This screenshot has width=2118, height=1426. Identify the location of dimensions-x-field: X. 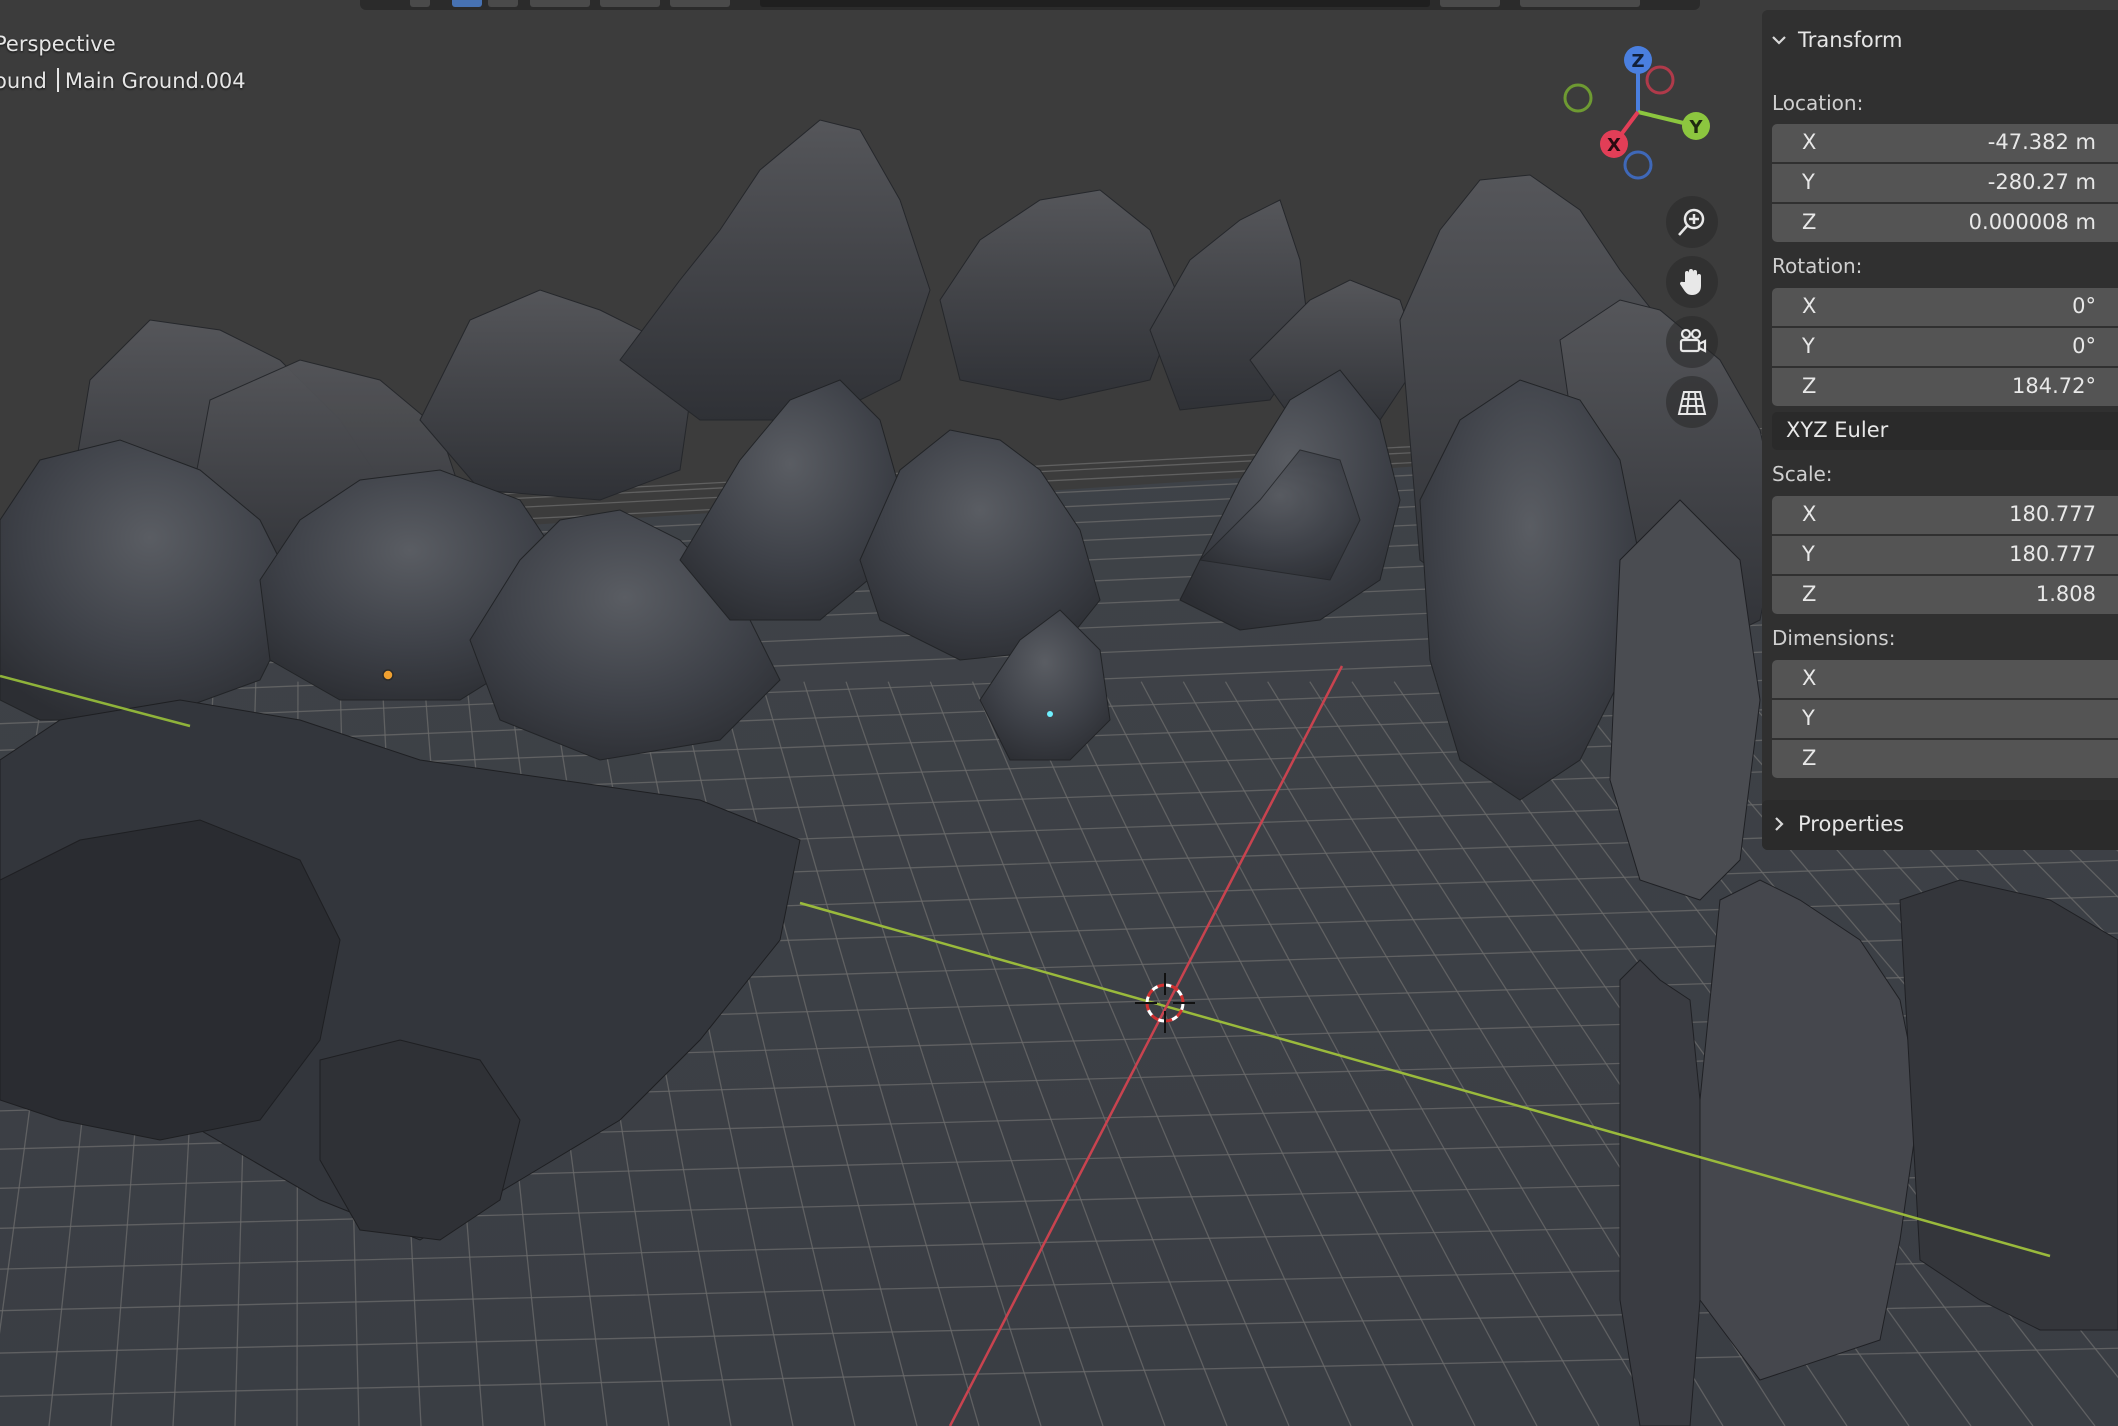
(1945, 679).